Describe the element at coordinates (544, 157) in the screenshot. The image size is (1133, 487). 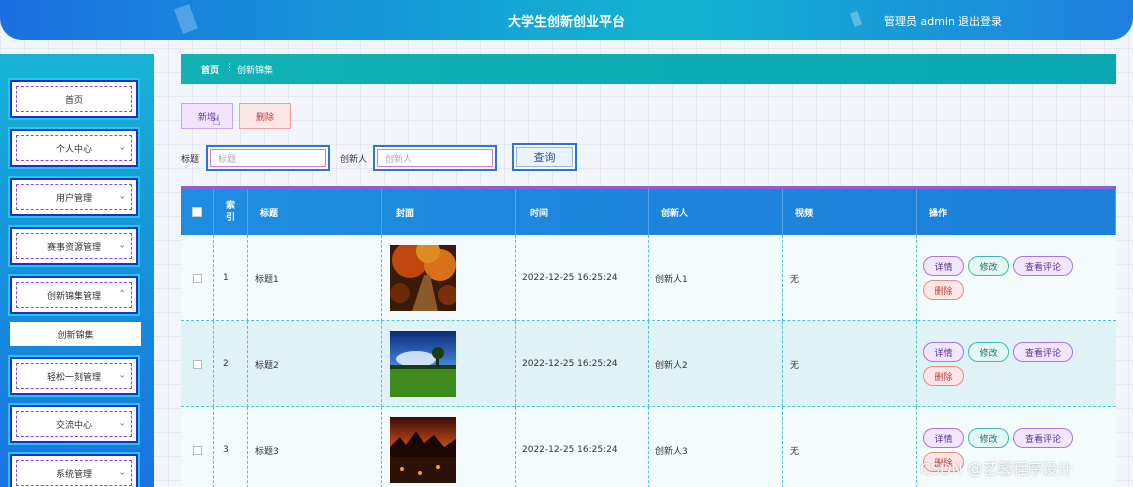
I see `search-button: 查询` at that location.